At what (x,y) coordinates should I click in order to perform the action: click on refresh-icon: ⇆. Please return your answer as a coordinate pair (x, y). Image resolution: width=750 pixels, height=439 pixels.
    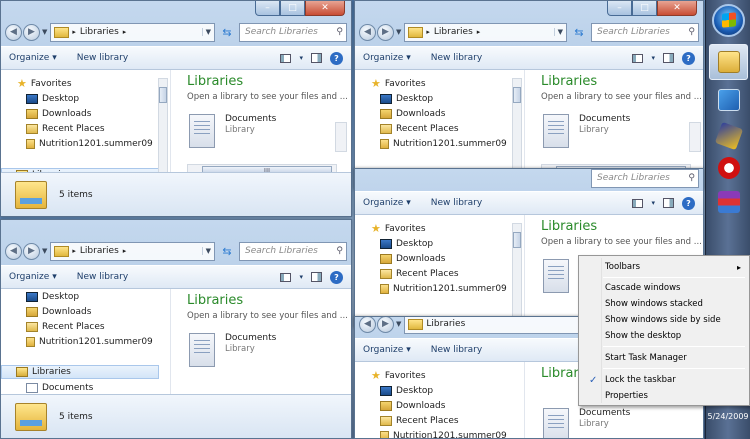
    Looking at the image, I should click on (227, 32).